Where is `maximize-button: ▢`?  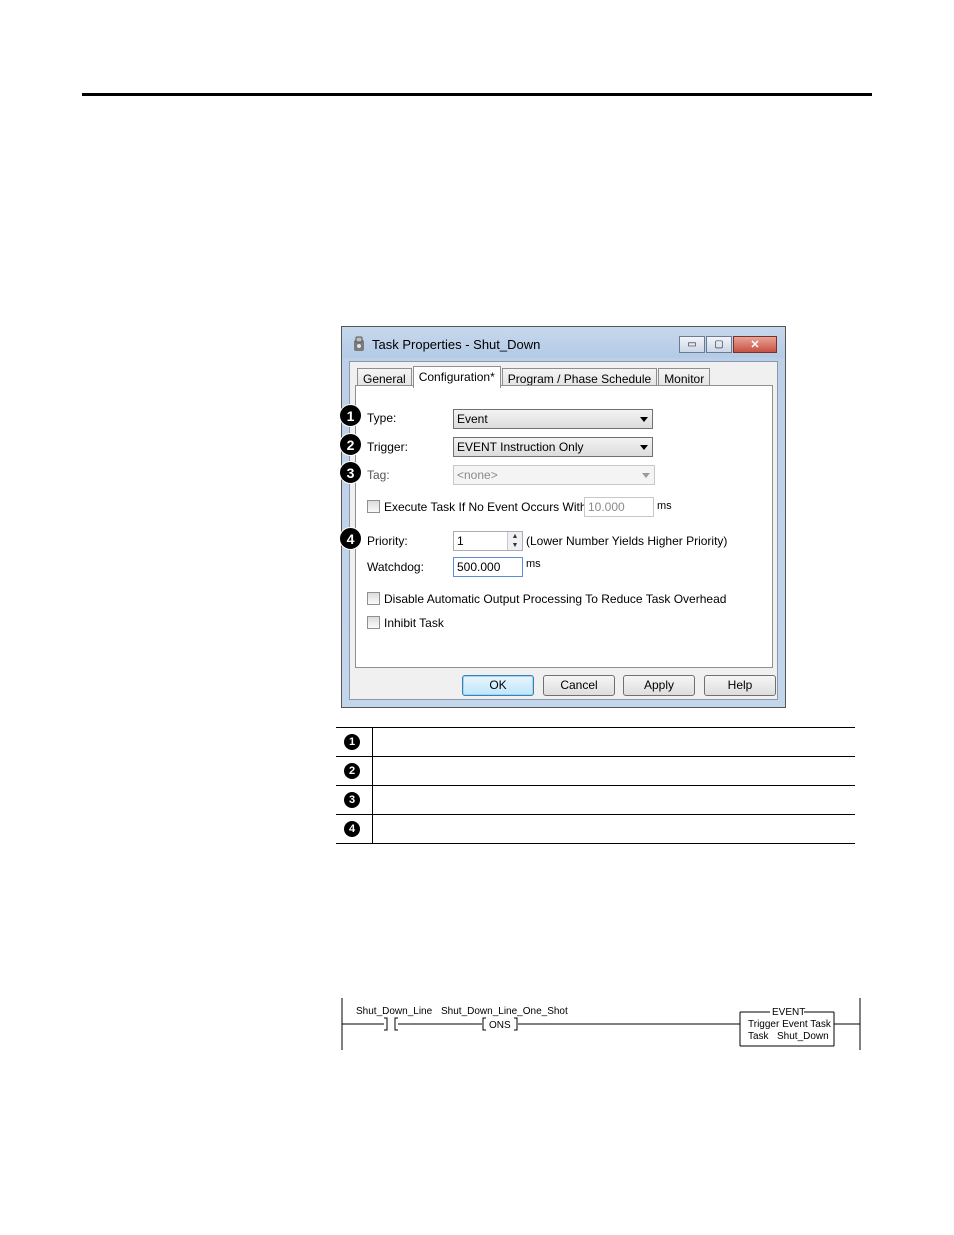 maximize-button: ▢ is located at coordinates (719, 344).